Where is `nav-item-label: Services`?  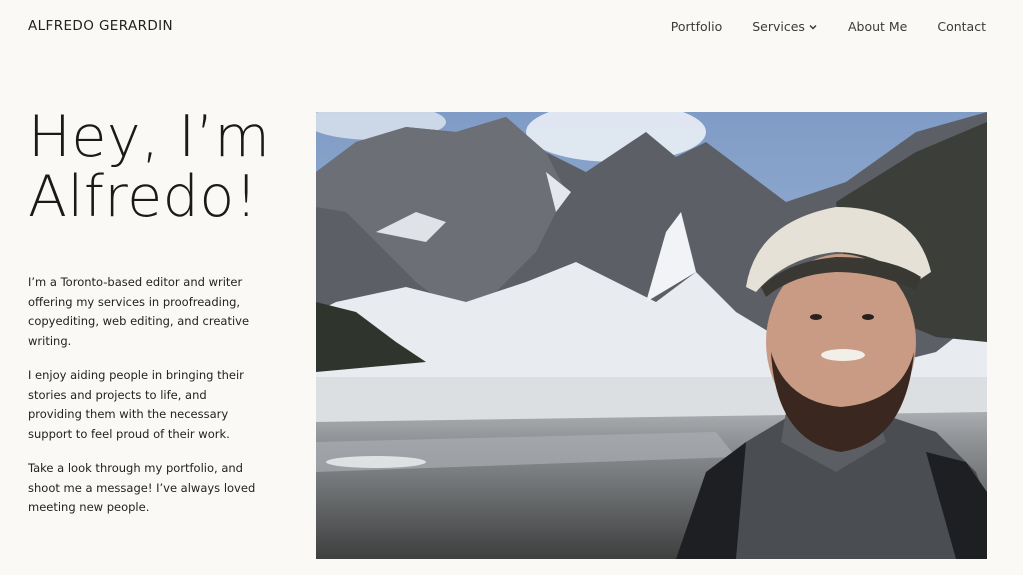 nav-item-label: Services is located at coordinates (778, 26).